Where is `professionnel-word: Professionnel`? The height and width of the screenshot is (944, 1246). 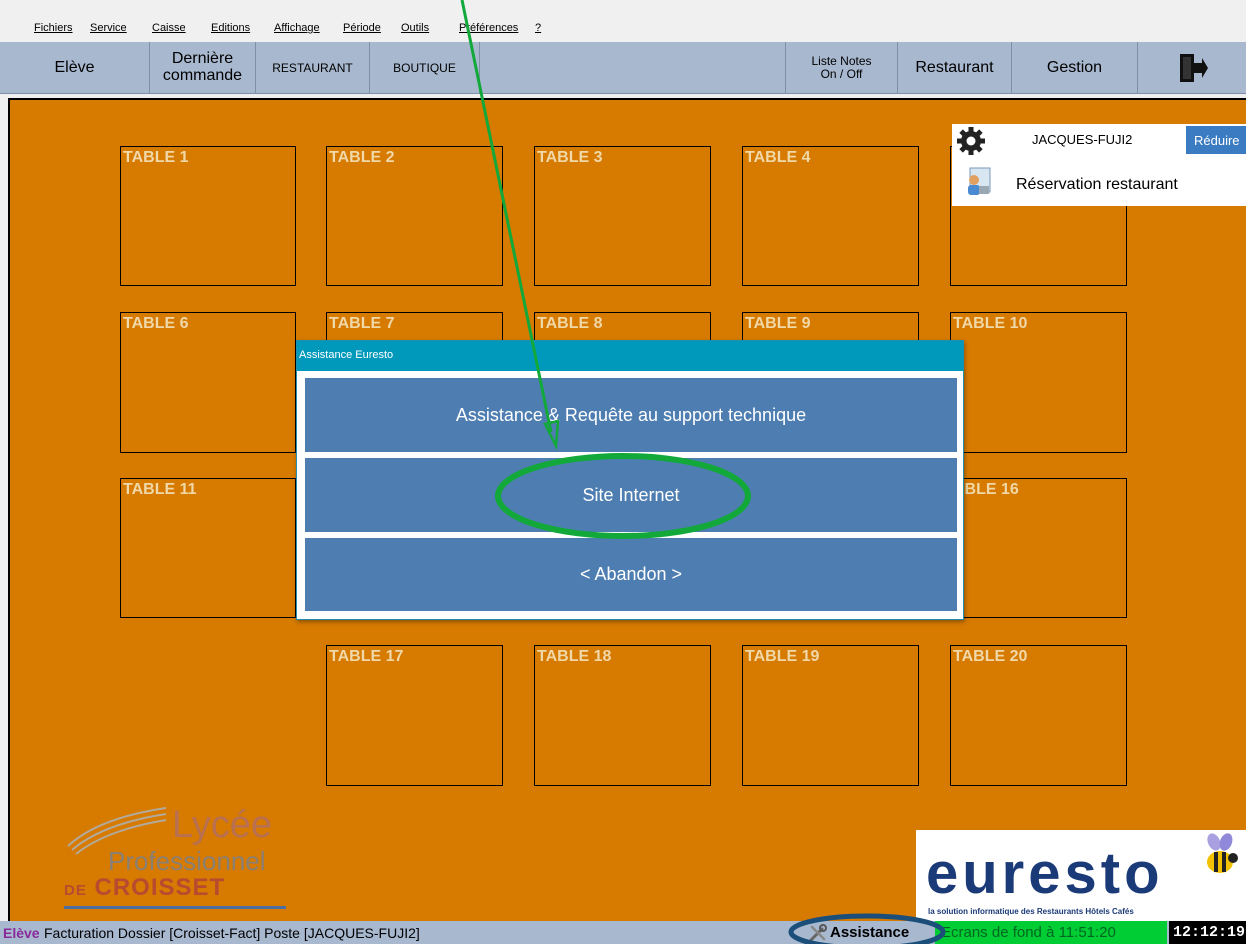 professionnel-word: Professionnel is located at coordinates (187, 861).